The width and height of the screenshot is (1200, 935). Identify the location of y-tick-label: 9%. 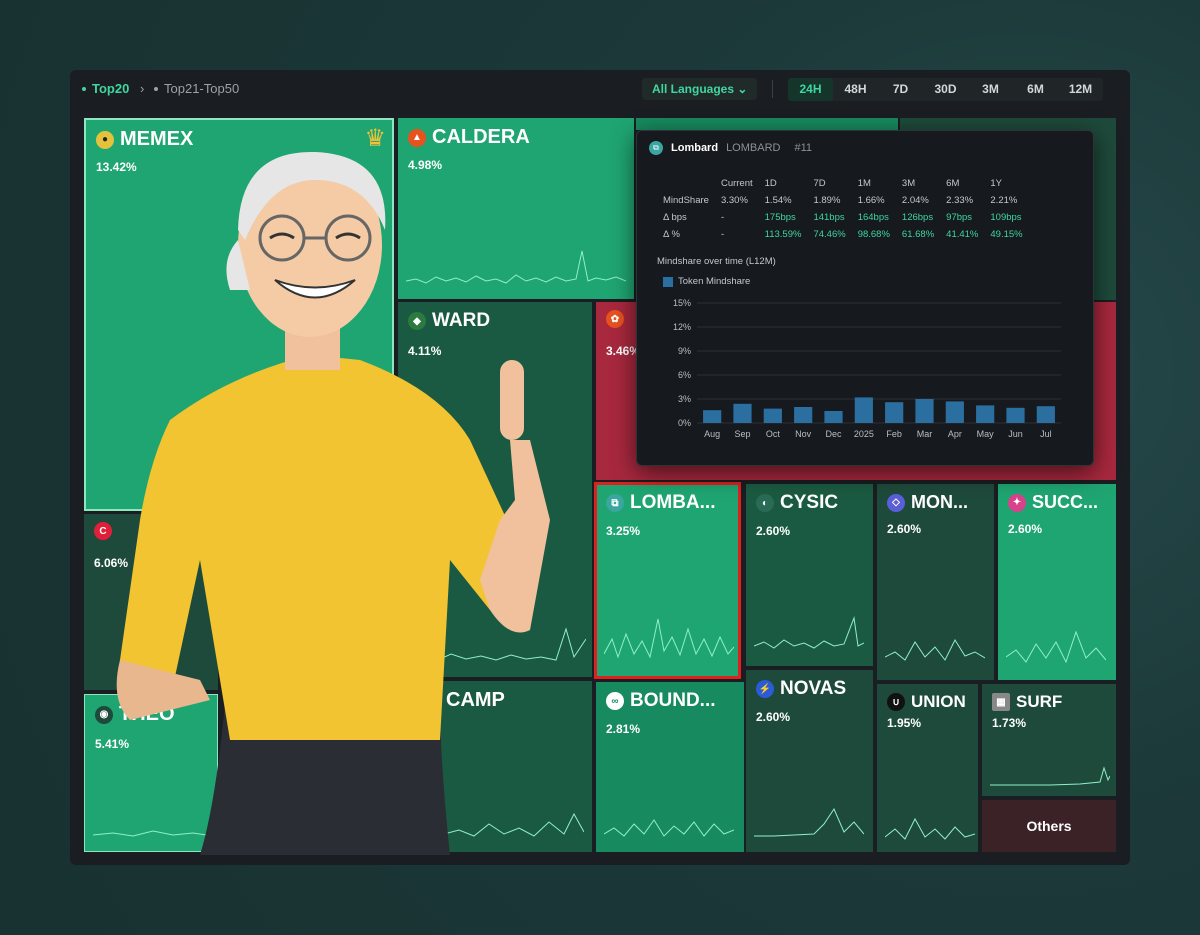
(684, 351).